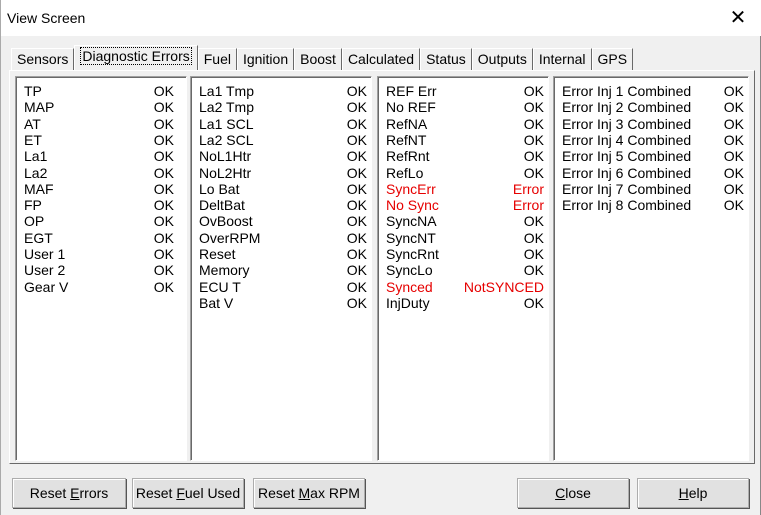 Image resolution: width=761 pixels, height=515 pixels. I want to click on diagnostic-row: Error Inj 7 Combined OK, so click(653, 189).